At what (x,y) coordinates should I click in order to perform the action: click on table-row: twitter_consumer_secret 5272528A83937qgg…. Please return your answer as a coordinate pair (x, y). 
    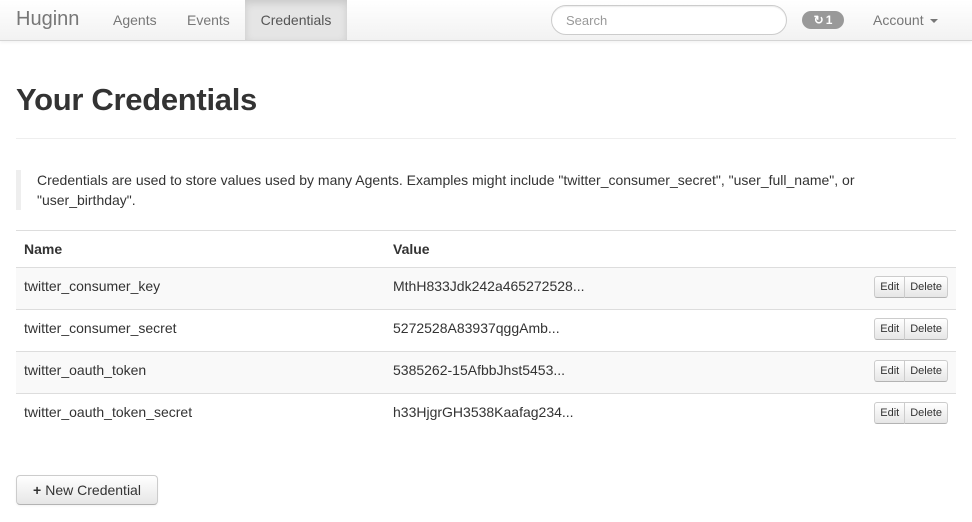
    Looking at the image, I should click on (486, 330).